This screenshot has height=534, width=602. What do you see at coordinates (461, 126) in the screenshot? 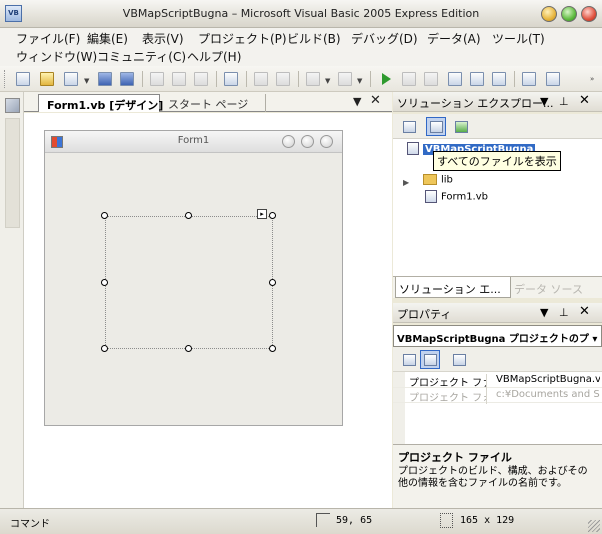
I see `refresh-icon` at bounding box center [461, 126].